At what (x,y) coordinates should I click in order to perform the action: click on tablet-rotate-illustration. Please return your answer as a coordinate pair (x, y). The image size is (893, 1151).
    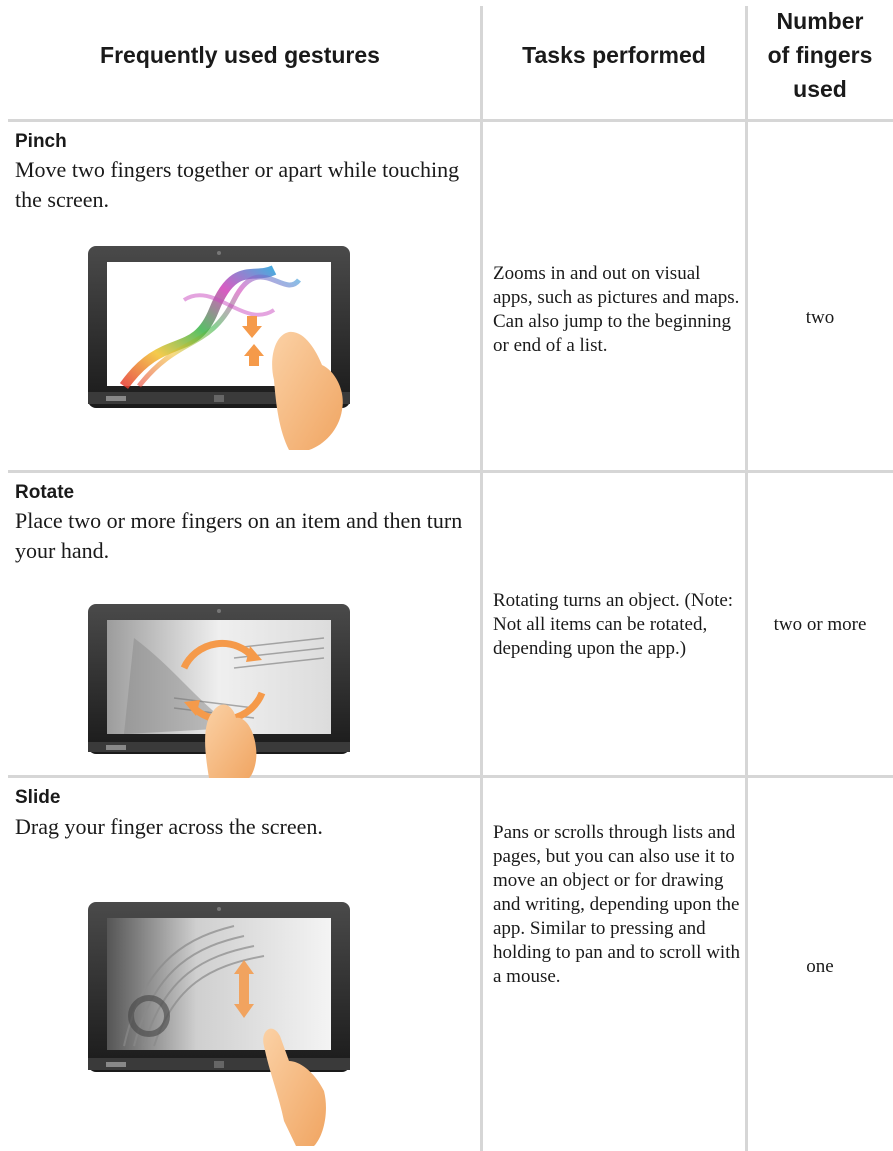
    Looking at the image, I should click on (219, 691).